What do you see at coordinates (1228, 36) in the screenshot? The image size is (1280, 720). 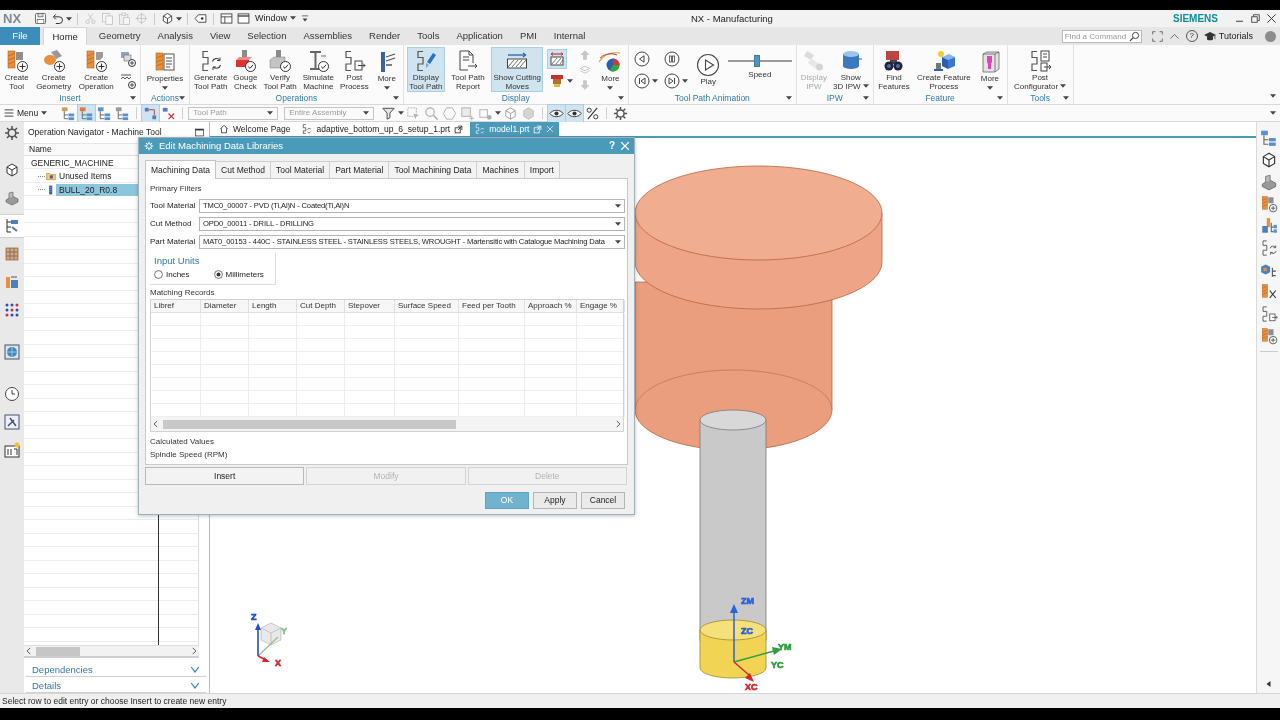 I see `tutorials-button: Tutorials` at bounding box center [1228, 36].